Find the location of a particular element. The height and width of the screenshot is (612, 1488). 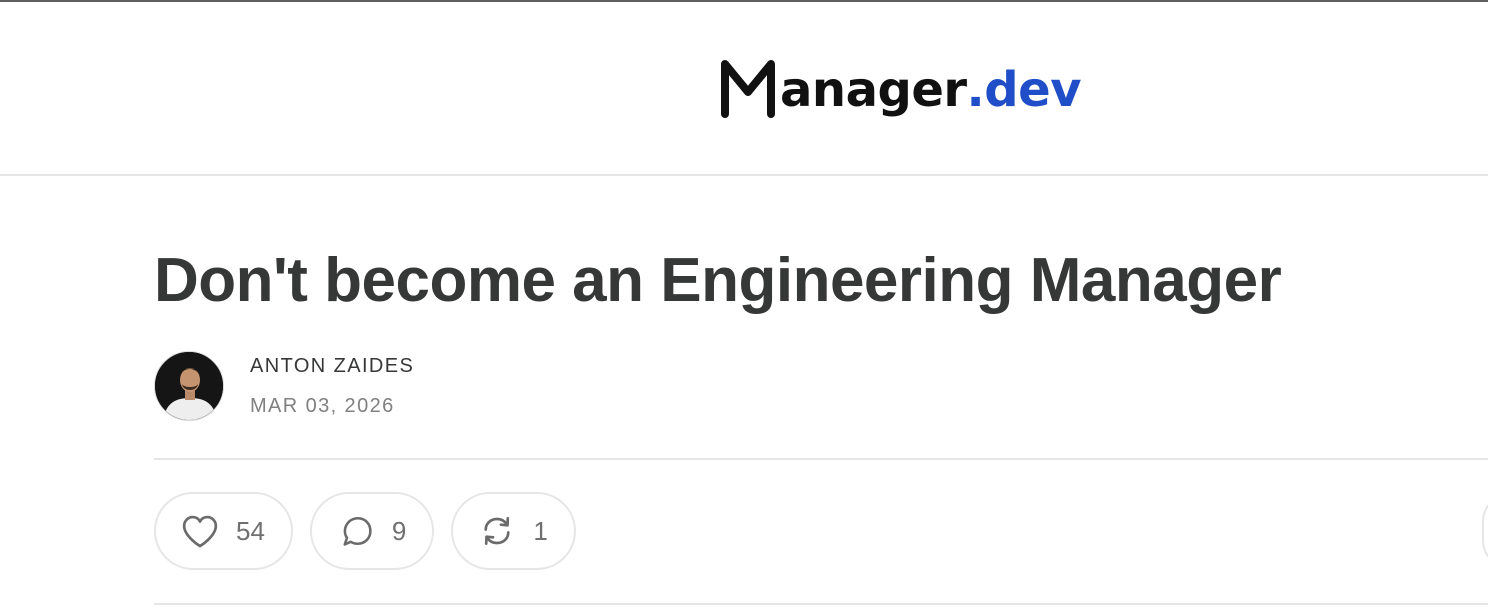

author-photo-icon is located at coordinates (189, 386).